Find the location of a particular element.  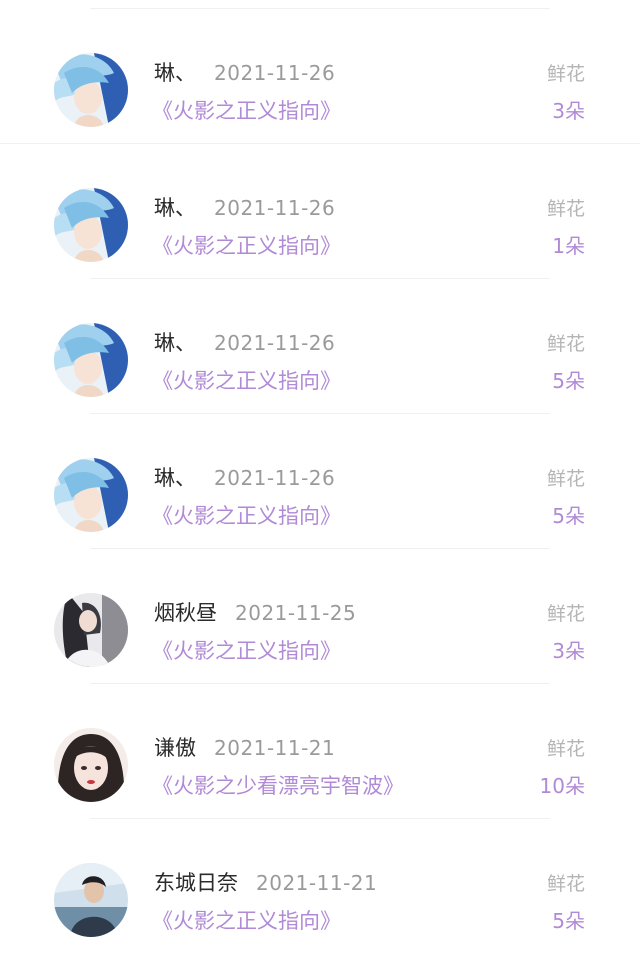

list-item: 谦傲 2021-11-21 《火影之少看漂亮宇智波》 鲜花 10朵 is located at coordinates (320, 751).